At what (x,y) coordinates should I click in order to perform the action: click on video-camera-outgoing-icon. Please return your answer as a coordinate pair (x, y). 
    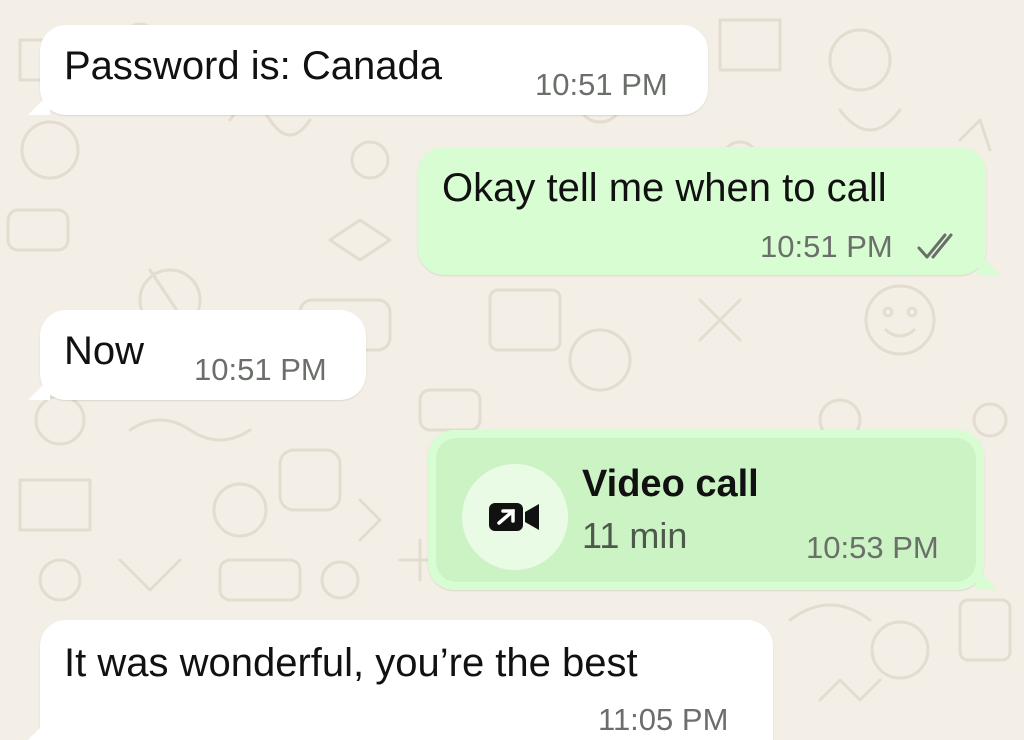
    Looking at the image, I should click on (514, 517).